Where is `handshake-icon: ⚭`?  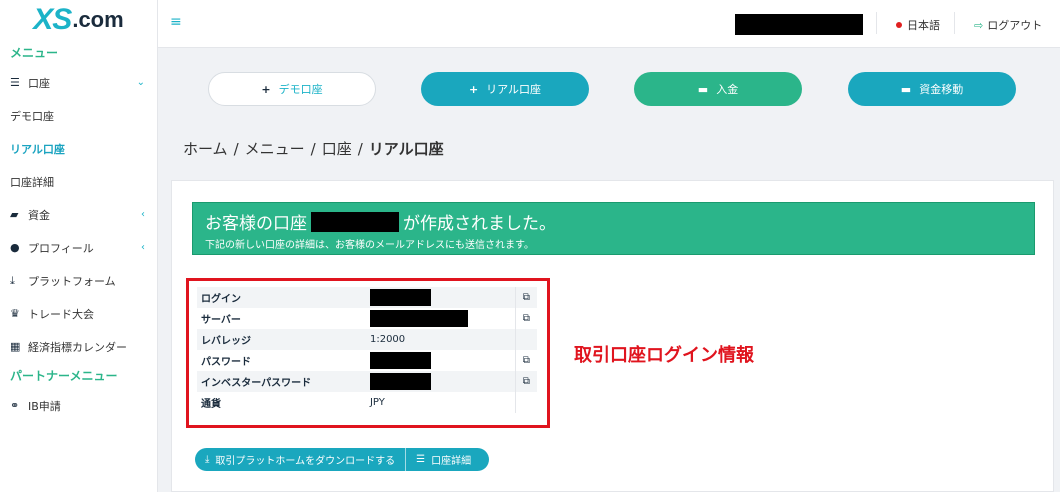
handshake-icon: ⚭ is located at coordinates (15, 405).